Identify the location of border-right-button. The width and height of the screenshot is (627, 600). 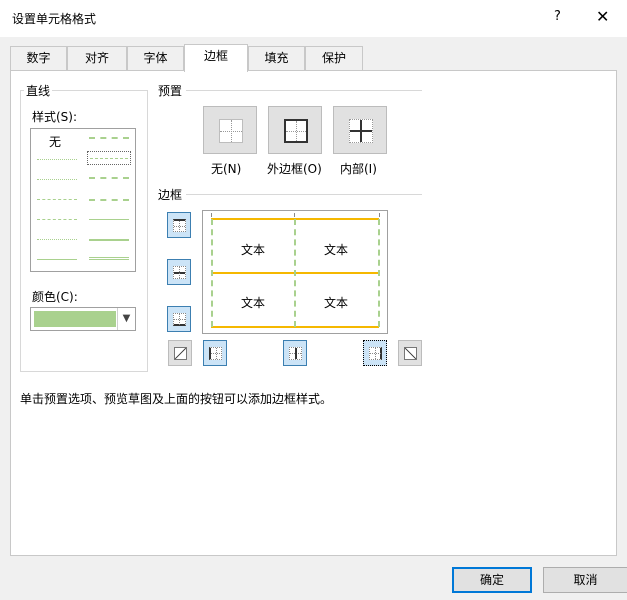
(375, 353).